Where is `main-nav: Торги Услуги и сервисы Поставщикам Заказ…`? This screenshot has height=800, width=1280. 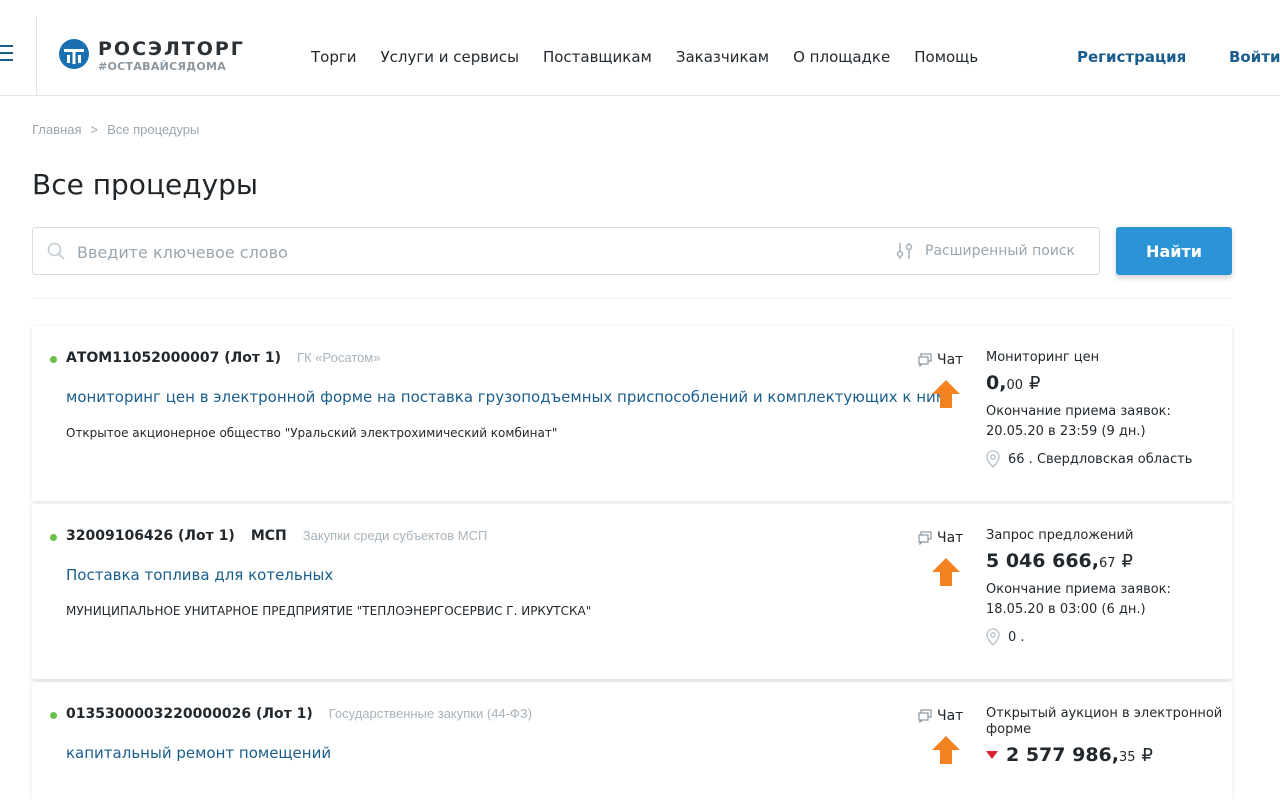 main-nav: Торги Услуги и сервисы Поставщикам Заказ… is located at coordinates (656, 57).